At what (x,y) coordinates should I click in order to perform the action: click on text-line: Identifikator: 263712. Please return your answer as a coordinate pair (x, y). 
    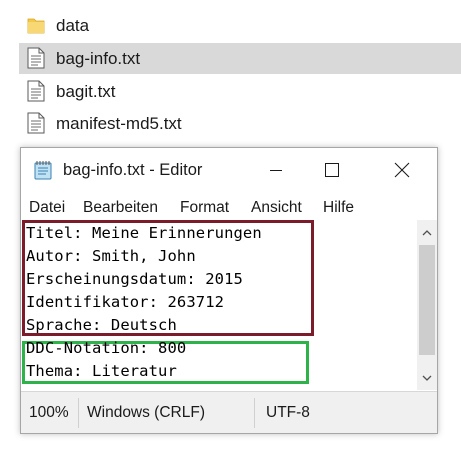
    Looking at the image, I should click on (125, 302).